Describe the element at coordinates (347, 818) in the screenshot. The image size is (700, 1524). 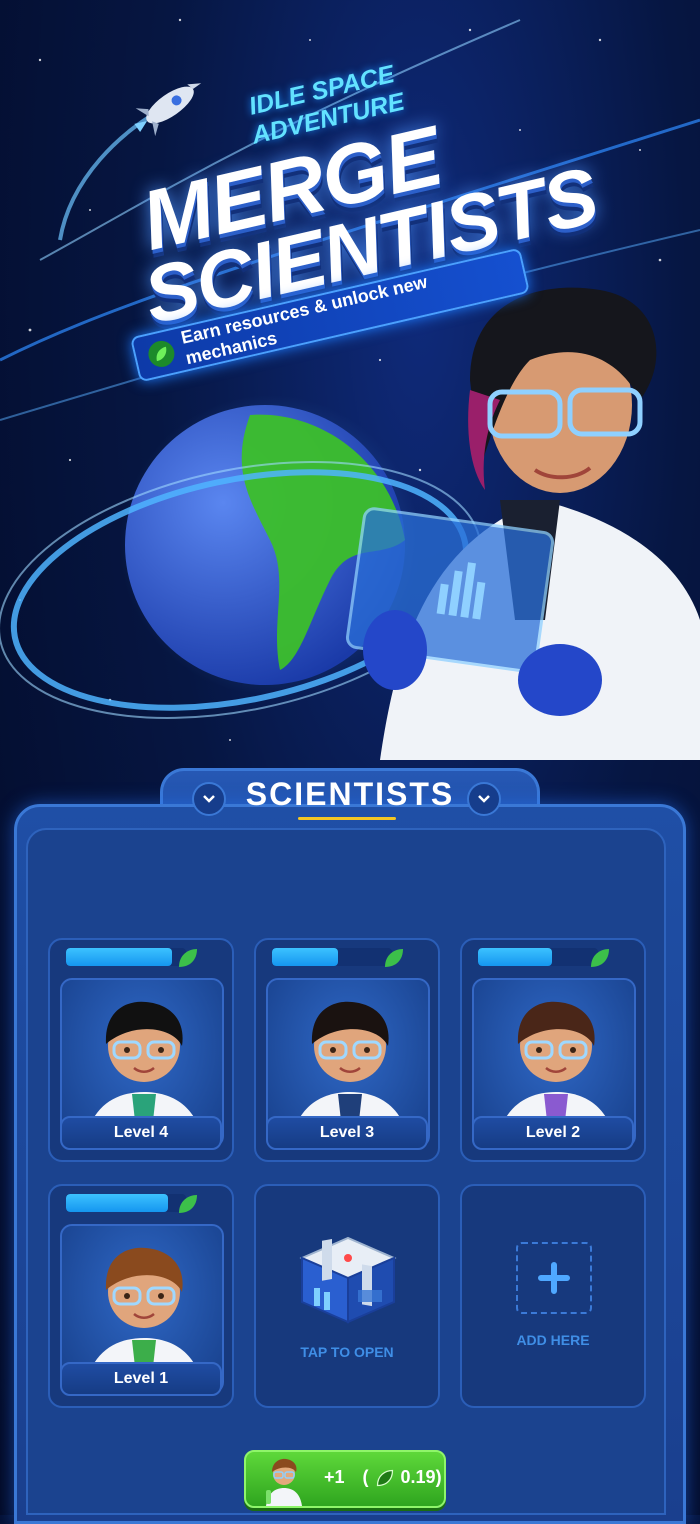
I see `title-underline` at that location.